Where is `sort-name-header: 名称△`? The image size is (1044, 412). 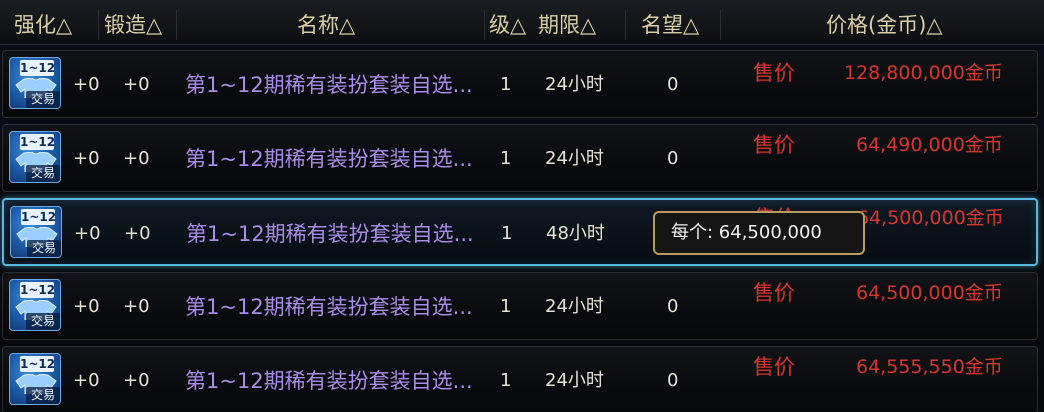 sort-name-header: 名称△ is located at coordinates (326, 25).